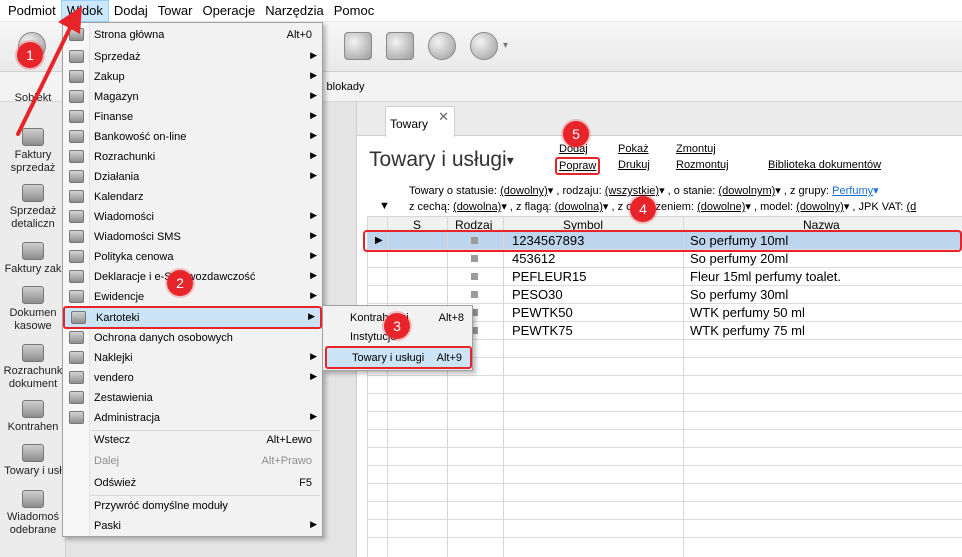 Image resolution: width=962 pixels, height=557 pixels. I want to click on sms-icon, so click(76, 236).